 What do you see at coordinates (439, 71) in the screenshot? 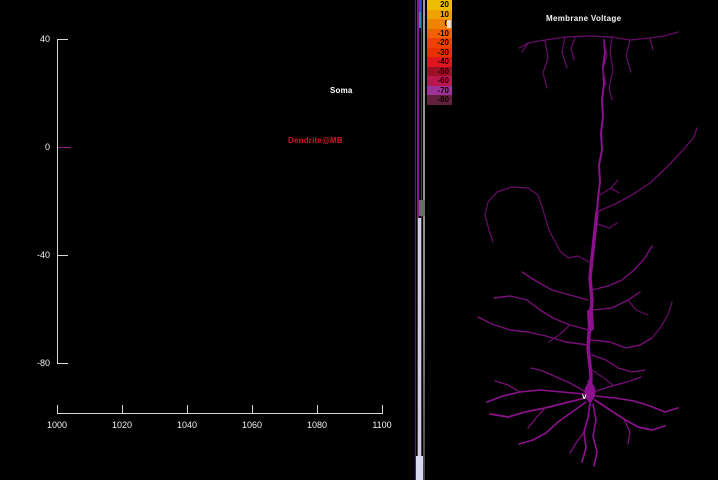
I see `colorbar-entry: -50` at bounding box center [439, 71].